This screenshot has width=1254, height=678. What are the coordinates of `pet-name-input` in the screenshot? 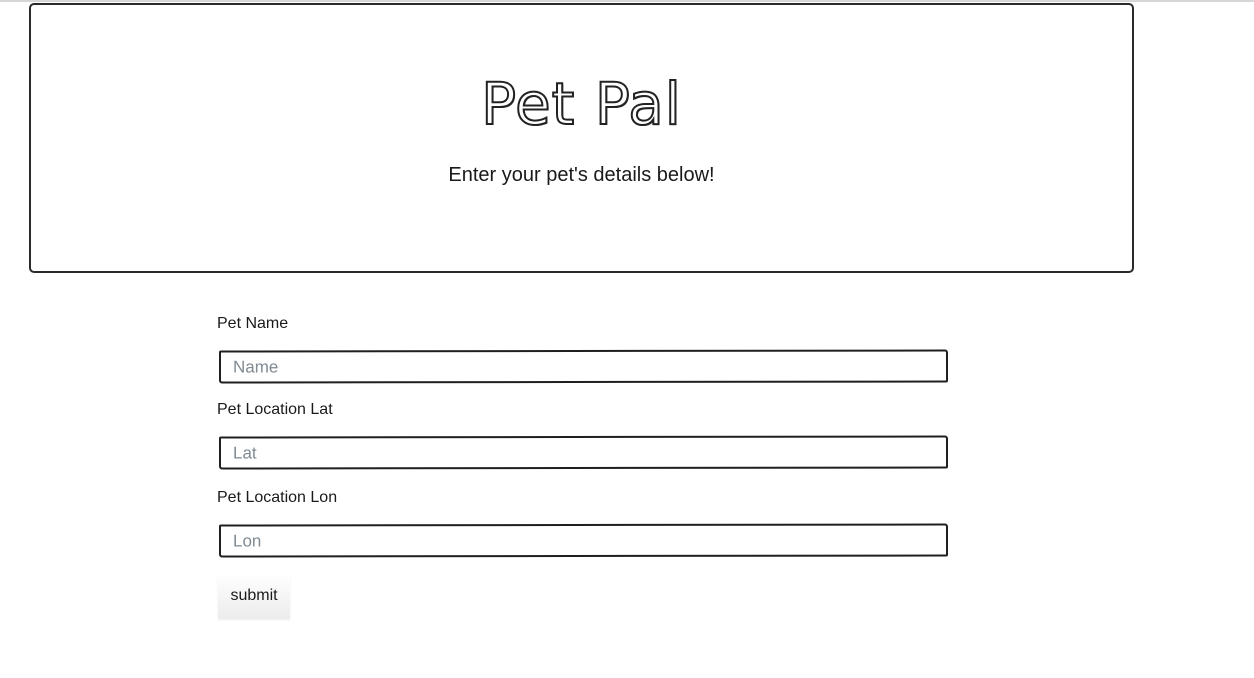 It's located at (583, 366).